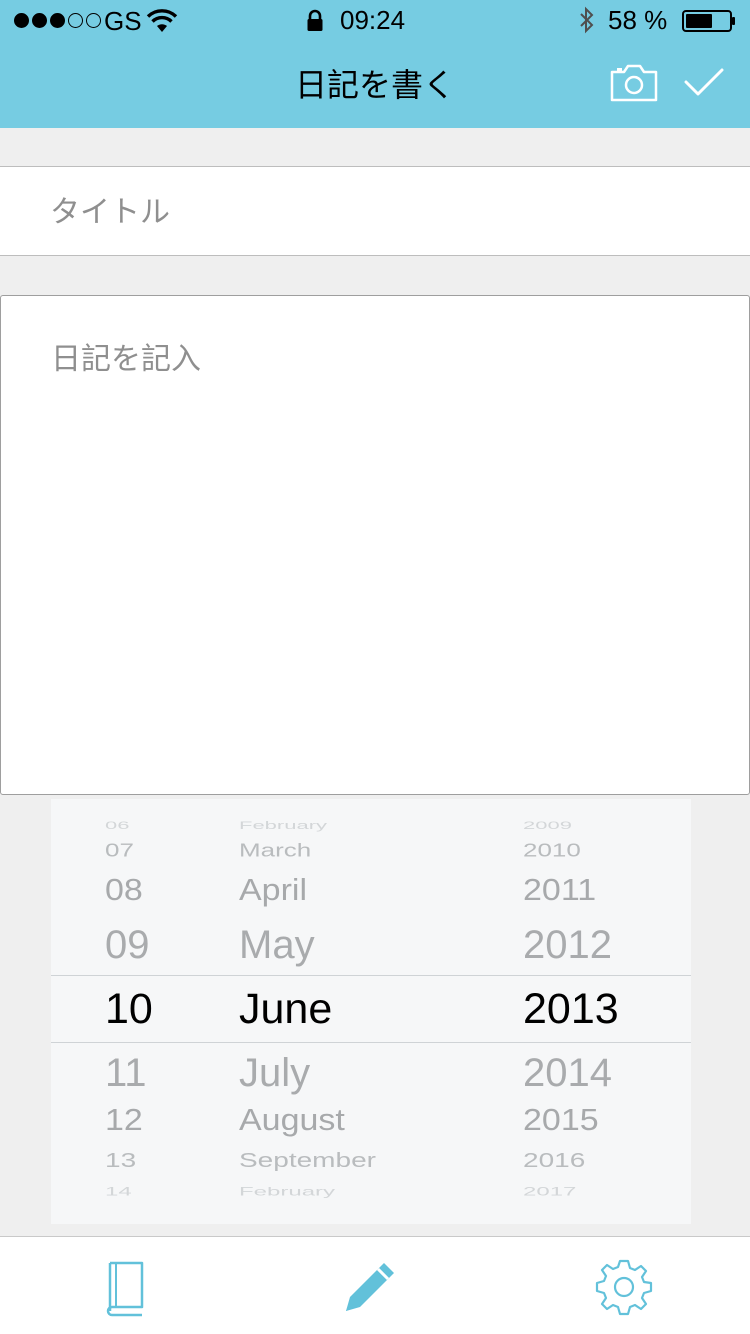 The height and width of the screenshot is (1334, 750). I want to click on picker-day: 14, so click(118, 1192).